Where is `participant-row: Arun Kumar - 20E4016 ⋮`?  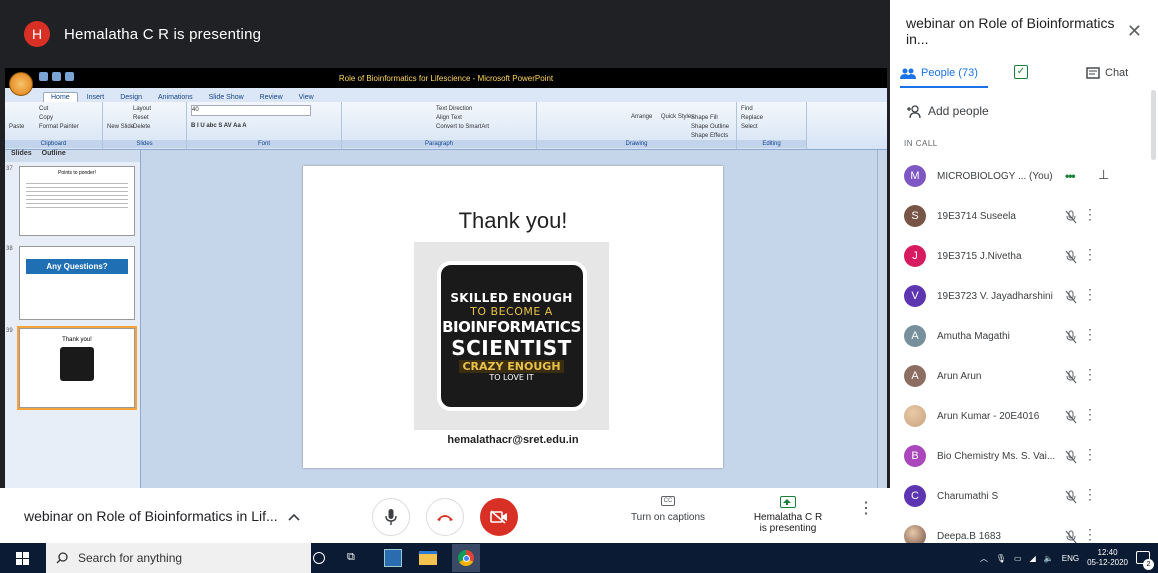 participant-row: Arun Kumar - 20E4016 ⋮ is located at coordinates (1024, 416).